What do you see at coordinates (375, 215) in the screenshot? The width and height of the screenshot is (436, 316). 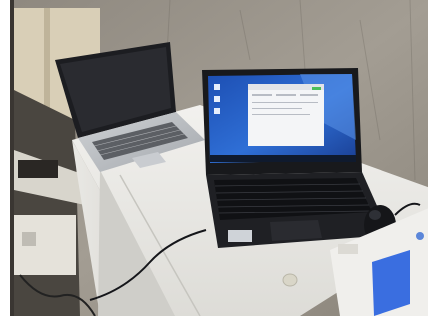 I see `mouse-highlight` at bounding box center [375, 215].